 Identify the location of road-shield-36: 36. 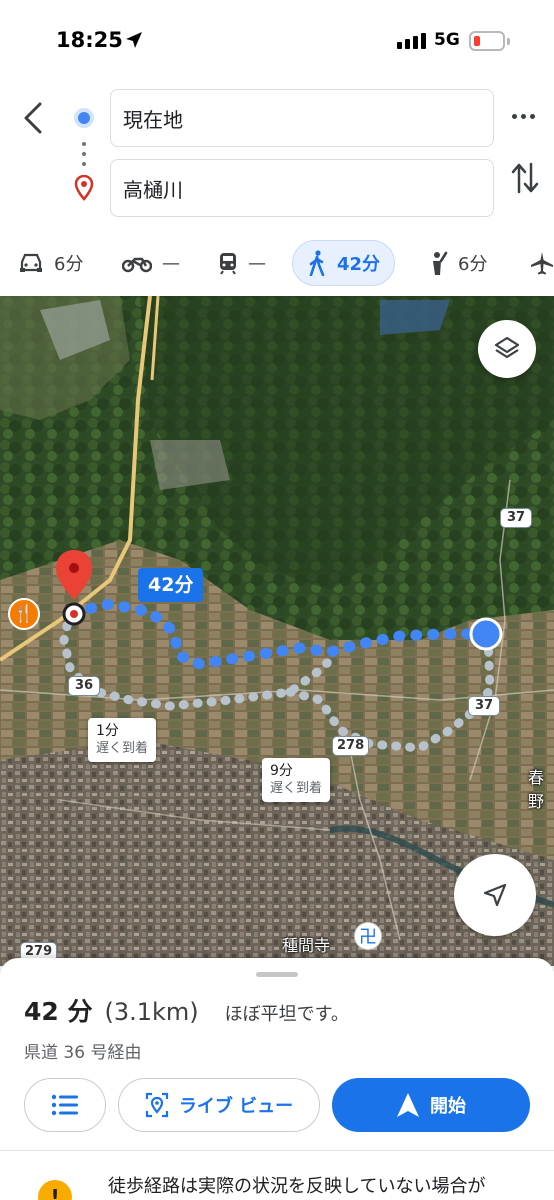
(84, 686).